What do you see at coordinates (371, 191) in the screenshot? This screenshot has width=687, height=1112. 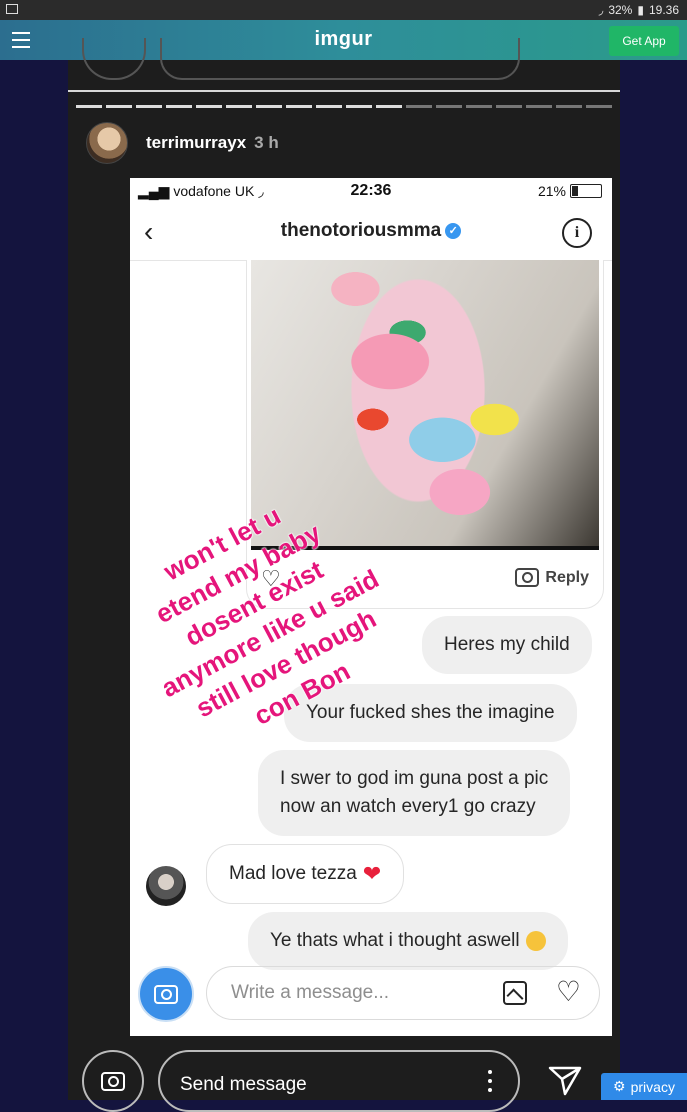 I see `ios-status-bar: ▂▄▆ vodafone UK ◞ 22:36 21%` at bounding box center [371, 191].